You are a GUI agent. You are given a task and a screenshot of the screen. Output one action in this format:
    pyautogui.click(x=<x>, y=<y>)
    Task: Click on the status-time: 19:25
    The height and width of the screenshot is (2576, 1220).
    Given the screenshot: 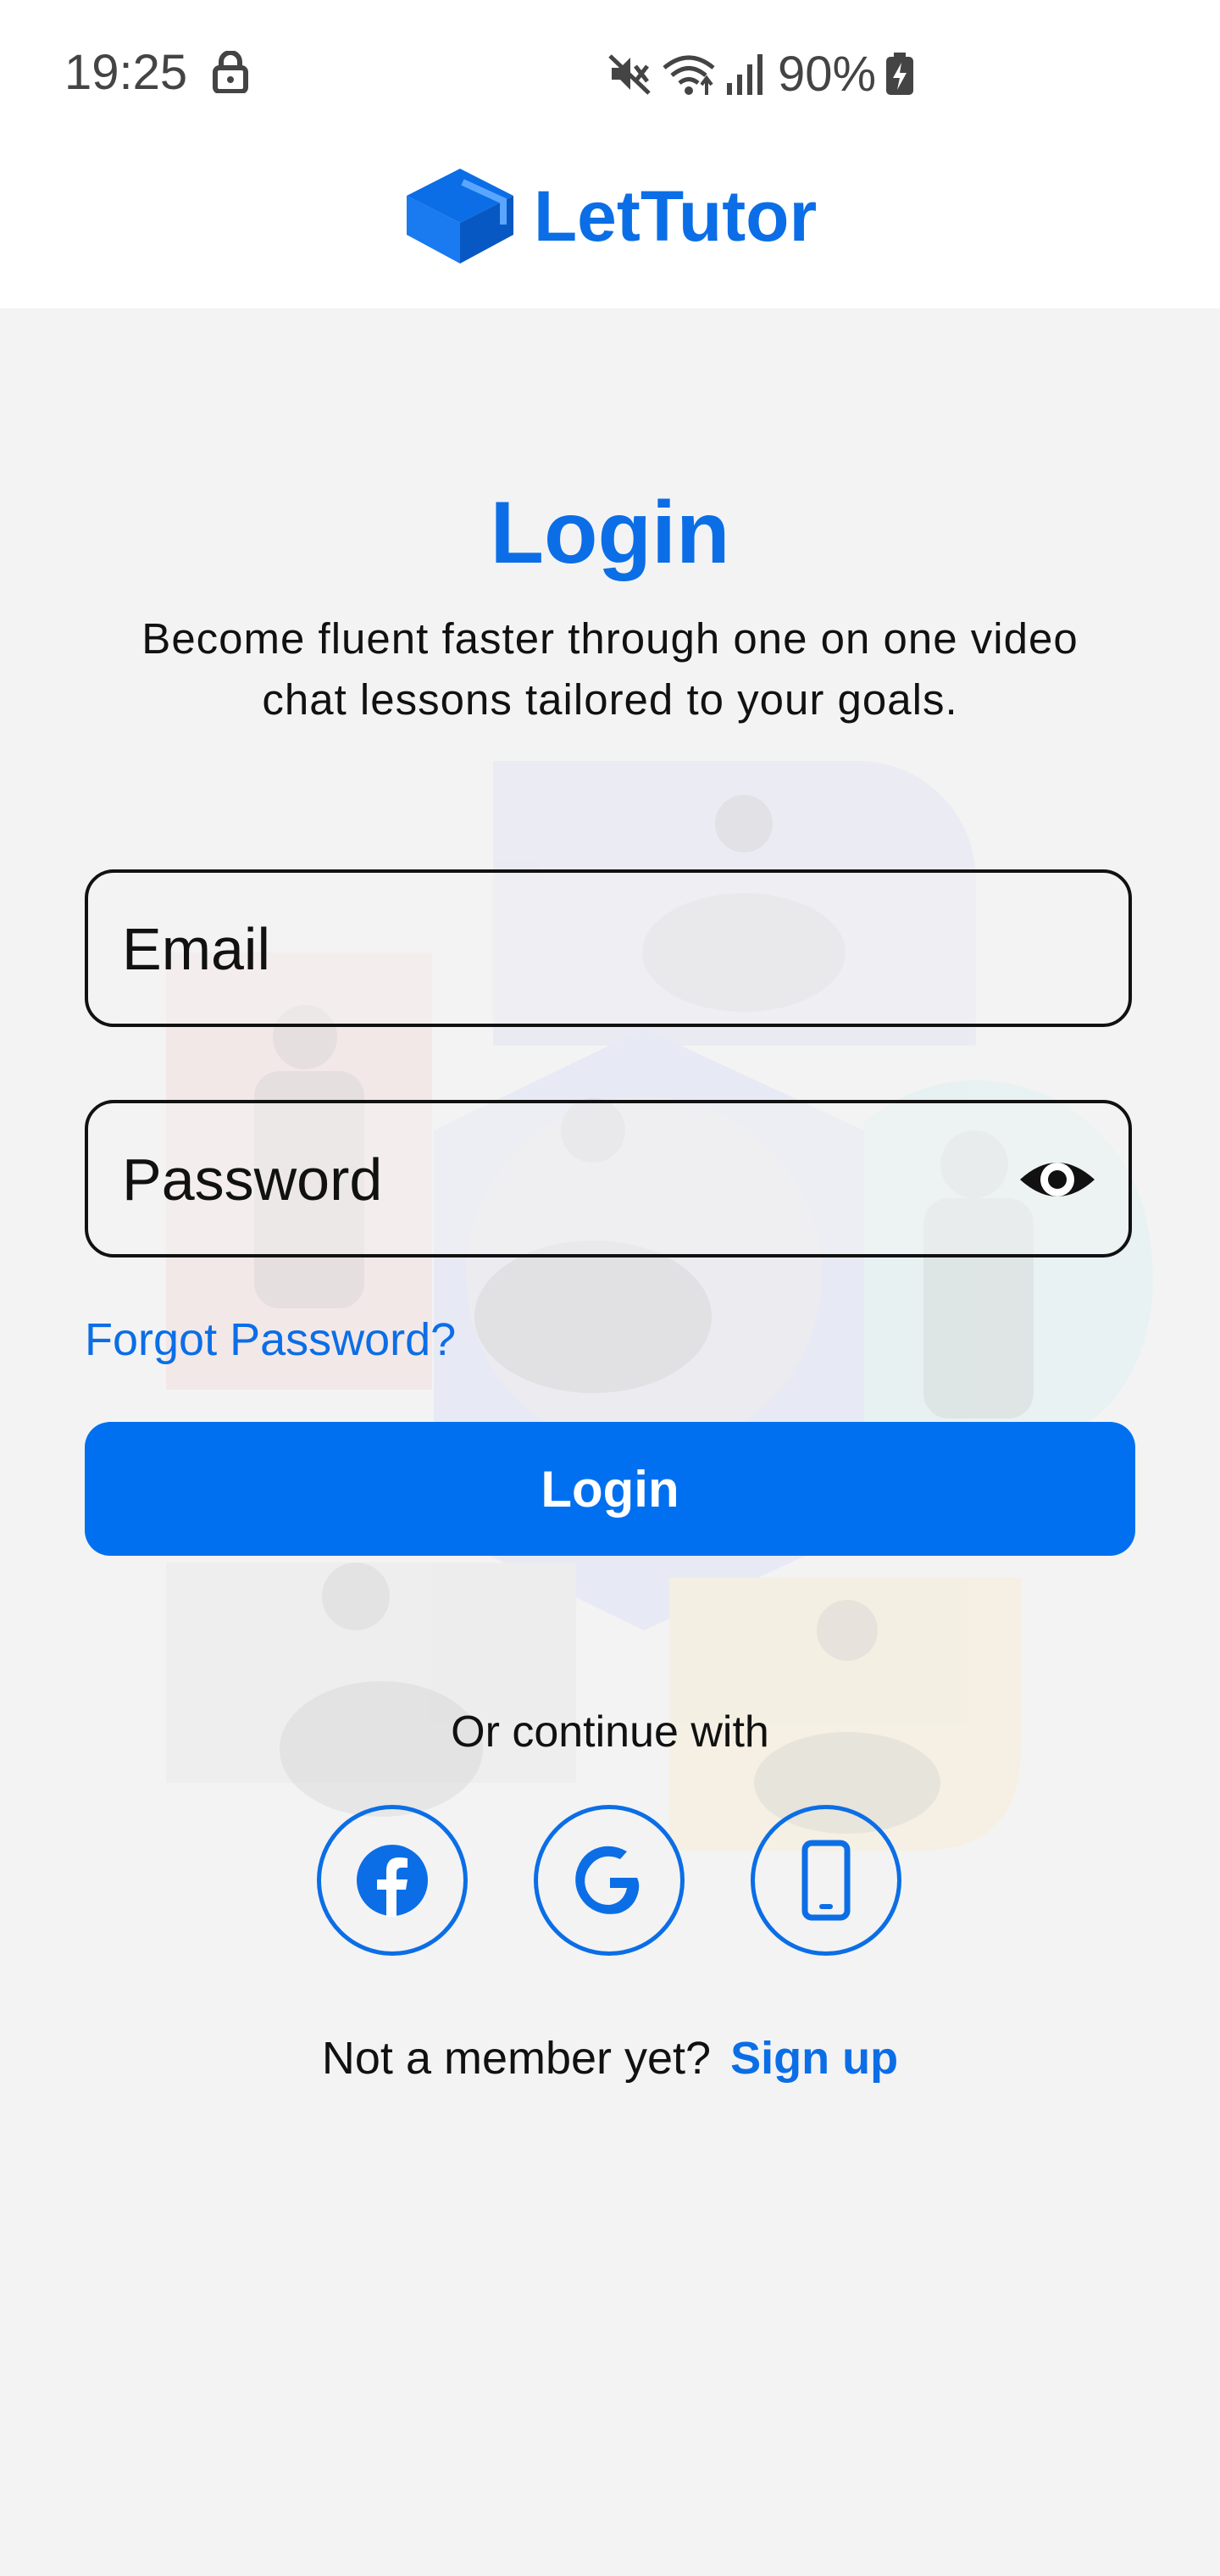 What is the action you would take?
    pyautogui.click(x=126, y=72)
    